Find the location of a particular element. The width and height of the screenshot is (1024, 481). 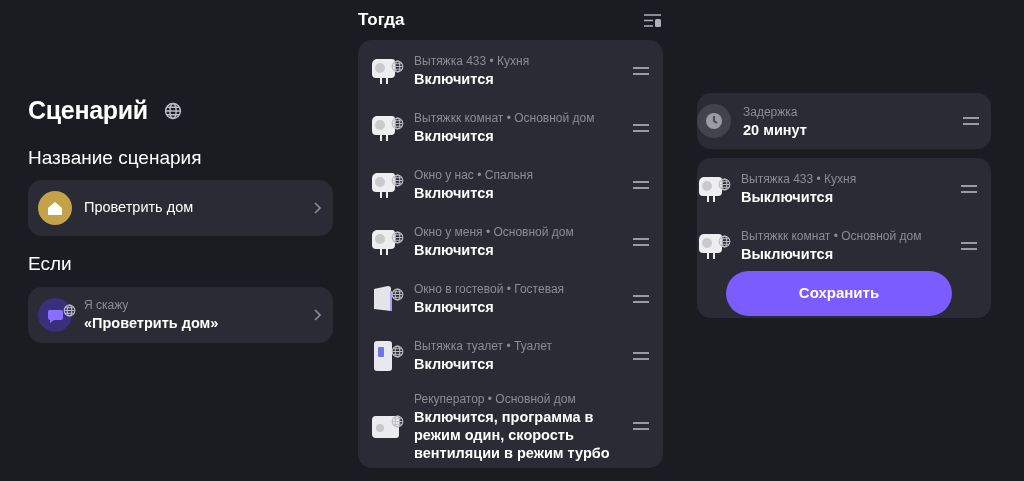

section-title: Тогда is located at coordinates (381, 20).